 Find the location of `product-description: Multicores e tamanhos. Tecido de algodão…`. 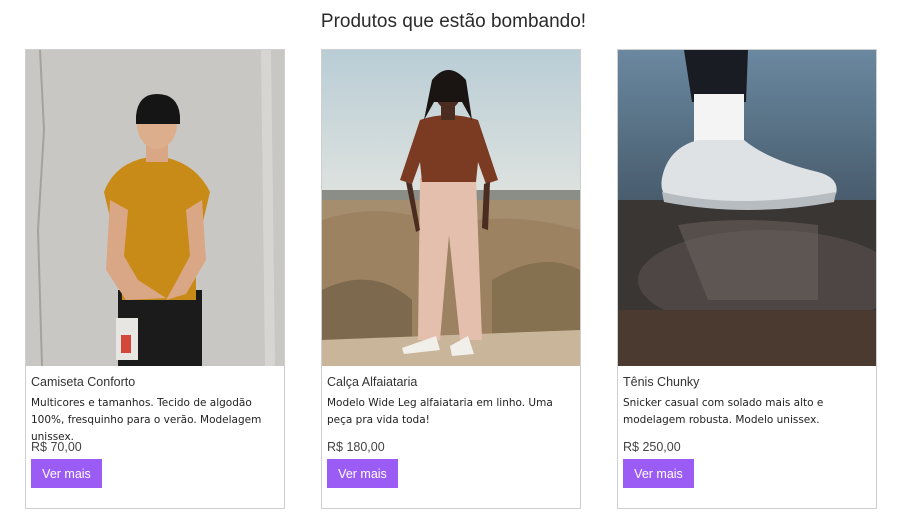

product-description: Multicores e tamanhos. Tecido de algodão… is located at coordinates (146, 420).